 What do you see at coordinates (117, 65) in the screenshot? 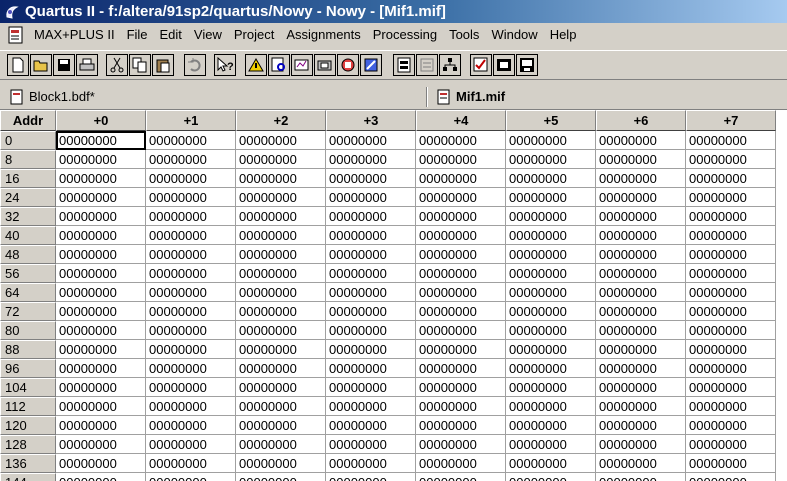
I see `cut-icon` at bounding box center [117, 65].